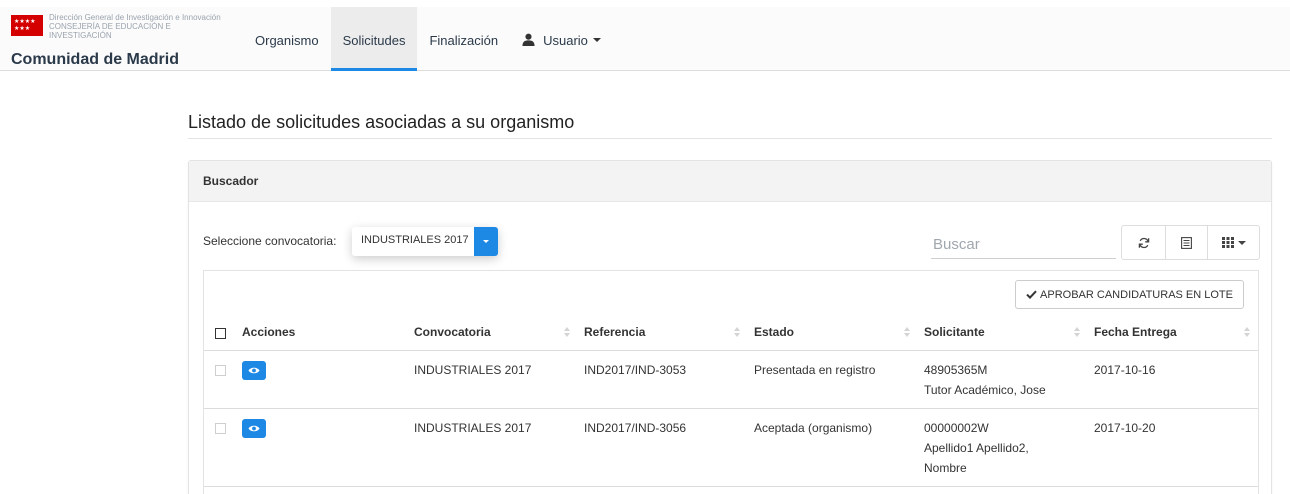 Image resolution: width=1290 pixels, height=494 pixels. Describe the element at coordinates (322, 333) in the screenshot. I see `column-header-acciones: Acciones` at that location.